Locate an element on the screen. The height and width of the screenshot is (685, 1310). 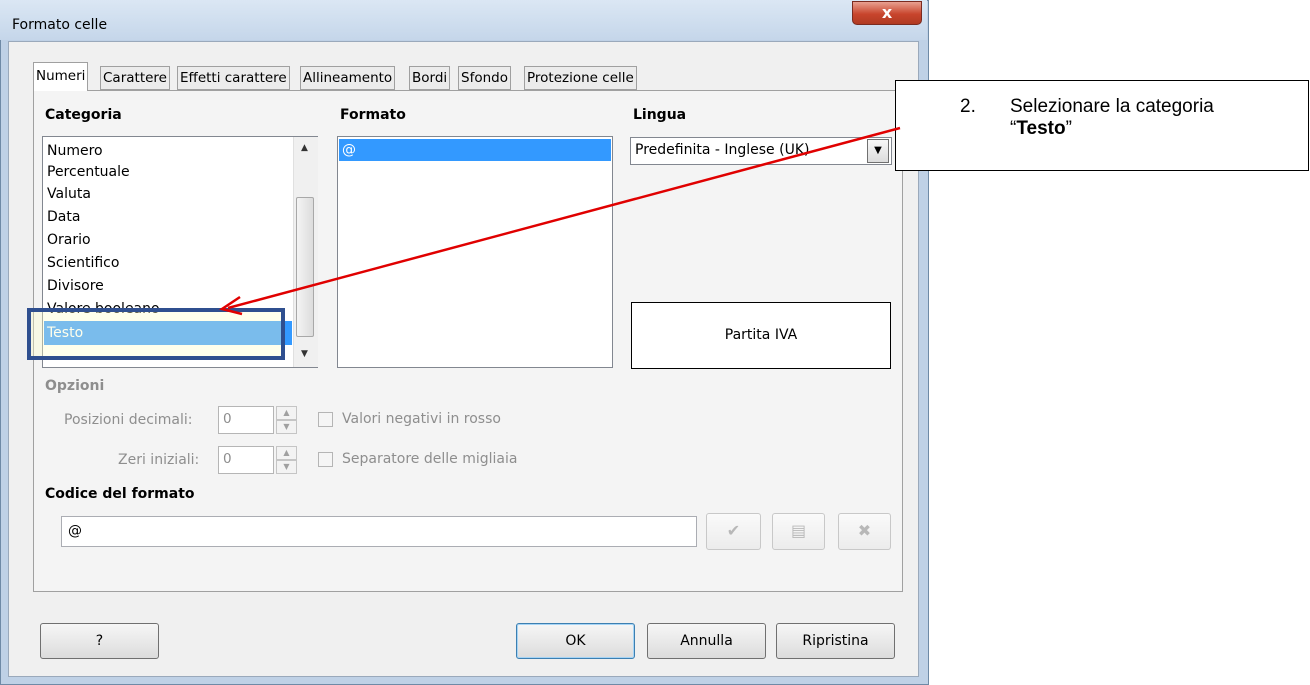
annotation-arrow is located at coordinates (559, 221).